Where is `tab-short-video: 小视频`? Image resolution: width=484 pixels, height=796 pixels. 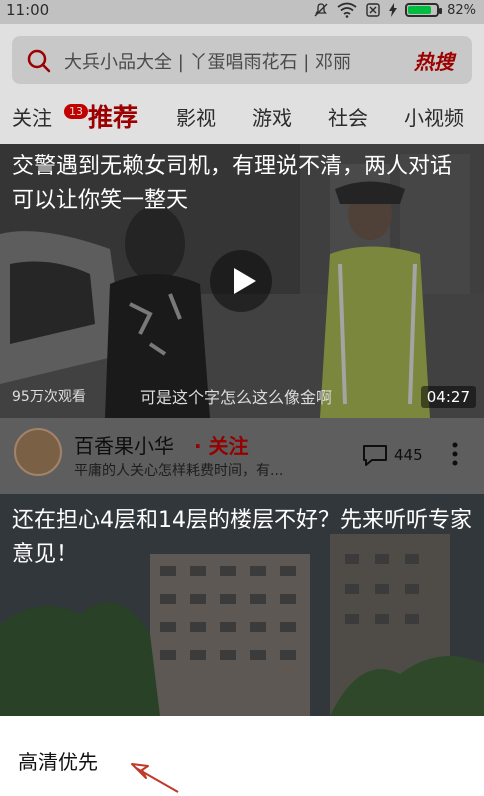
tab-short-video: 小视频 is located at coordinates (434, 116).